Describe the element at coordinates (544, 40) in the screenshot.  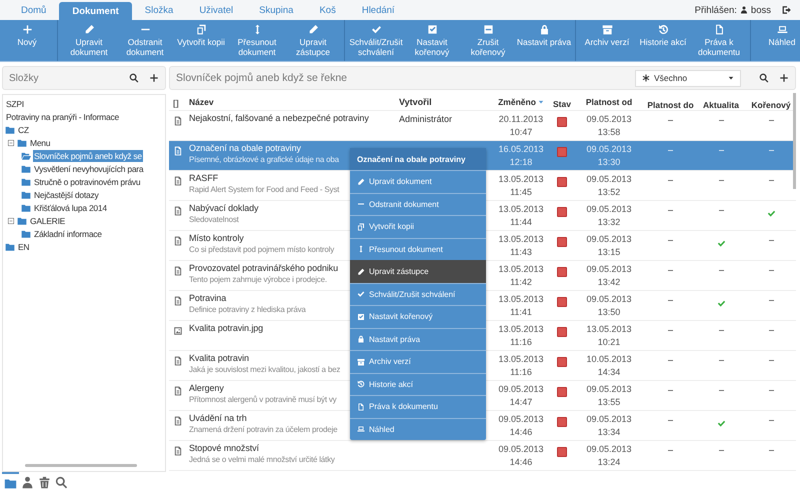
I see `toolbar-button: Nastavit práva` at that location.